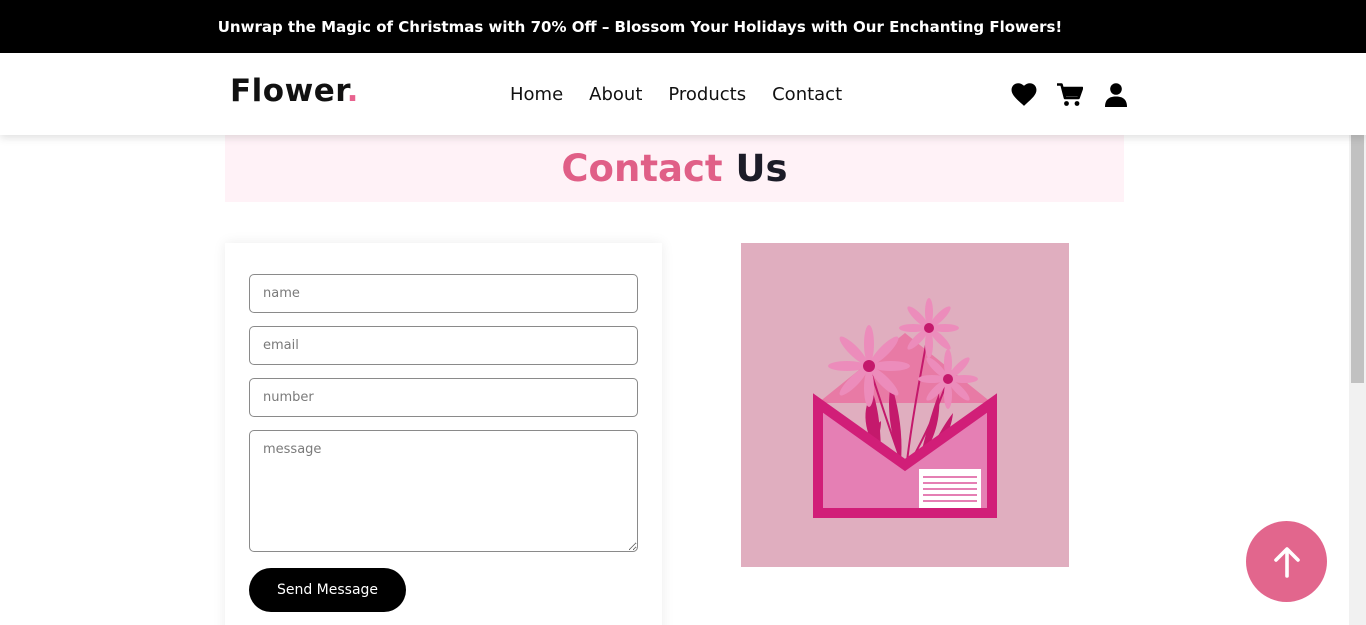  What do you see at coordinates (642, 168) in the screenshot?
I see `title-part-contact: Contact` at bounding box center [642, 168].